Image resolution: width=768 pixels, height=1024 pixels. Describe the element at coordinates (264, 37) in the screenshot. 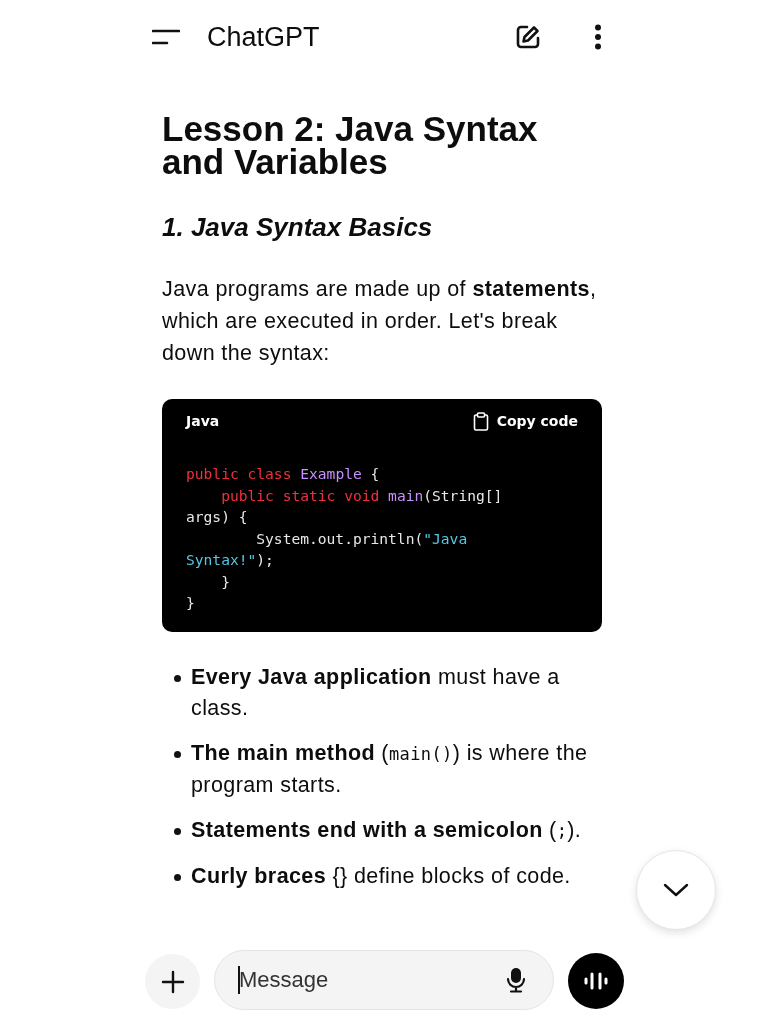

I see `app-title: ChatGPT` at that location.